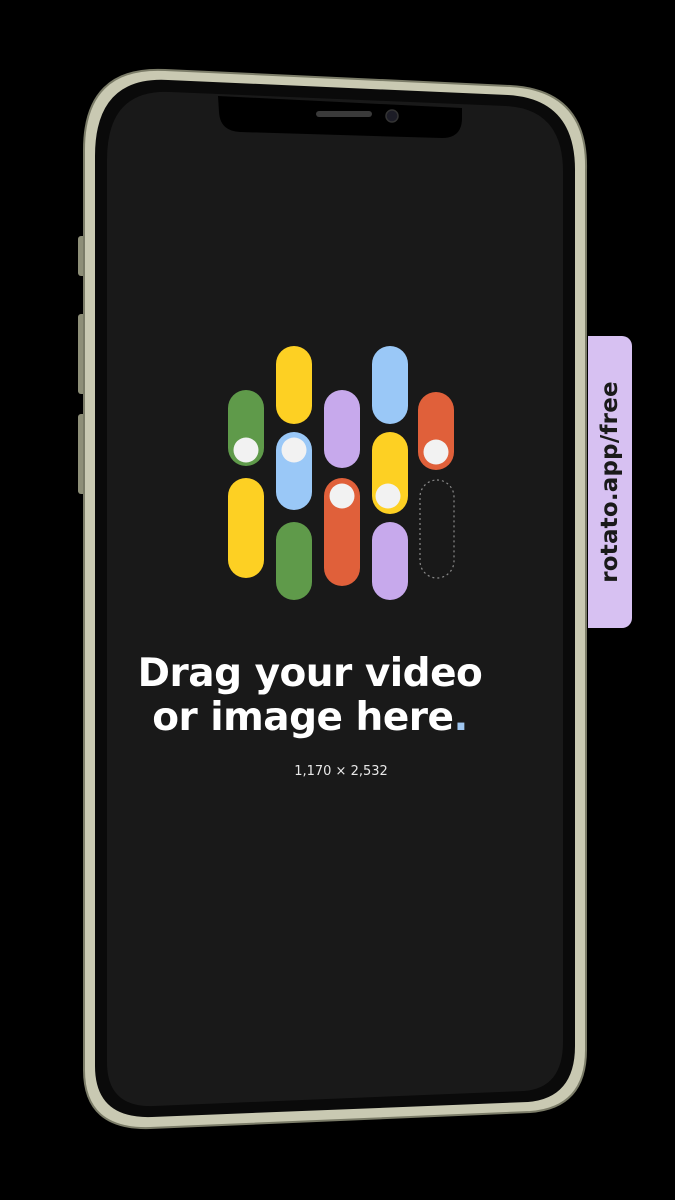  Describe the element at coordinates (392, 116) in the screenshot. I see `front-camera` at that location.